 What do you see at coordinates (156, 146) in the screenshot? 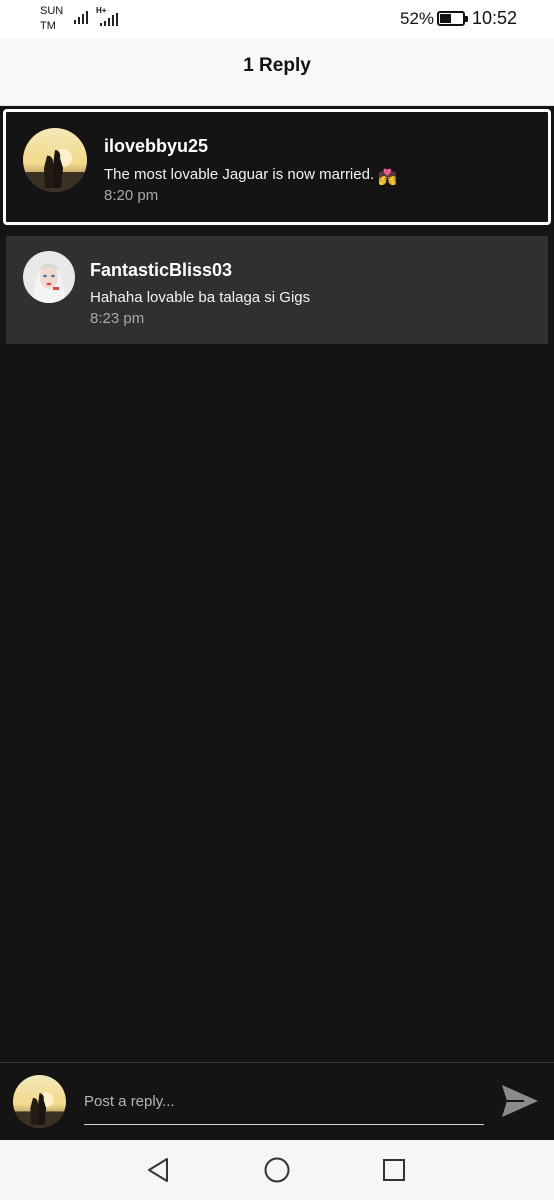
I see `comment-username: ilovebbyu25` at bounding box center [156, 146].